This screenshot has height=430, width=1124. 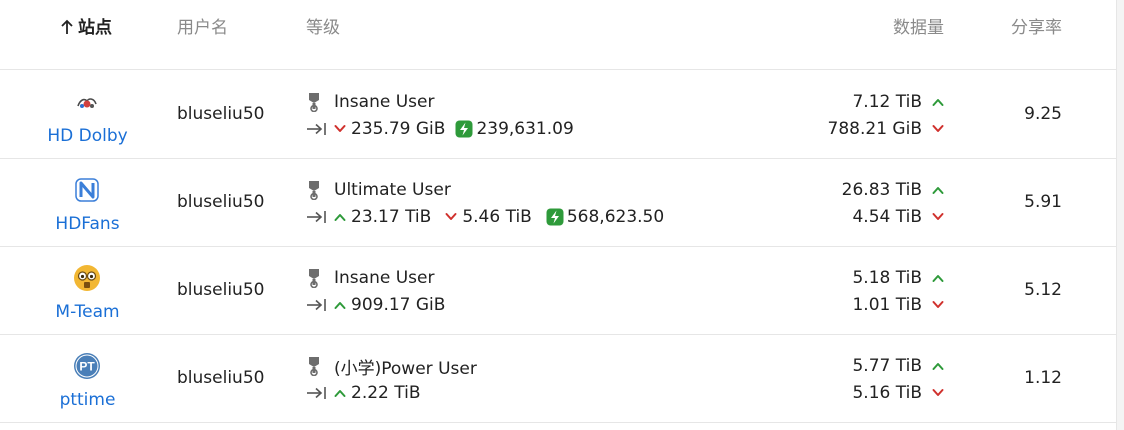 What do you see at coordinates (1043, 114) in the screenshot?
I see `ratio-value: 9.25` at bounding box center [1043, 114].